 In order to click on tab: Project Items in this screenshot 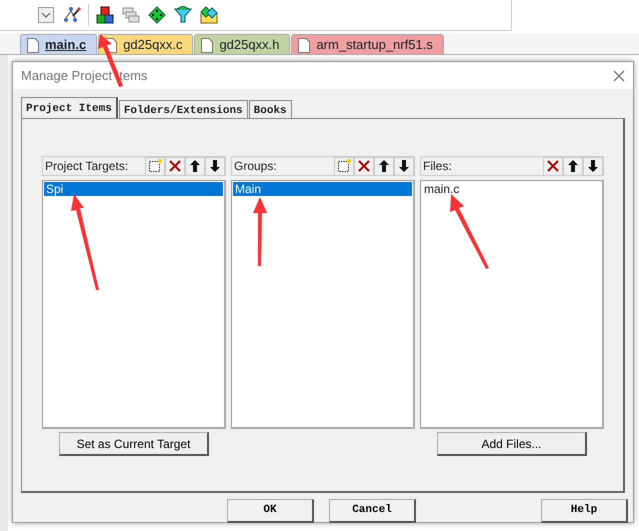, I will do `click(69, 107)`.